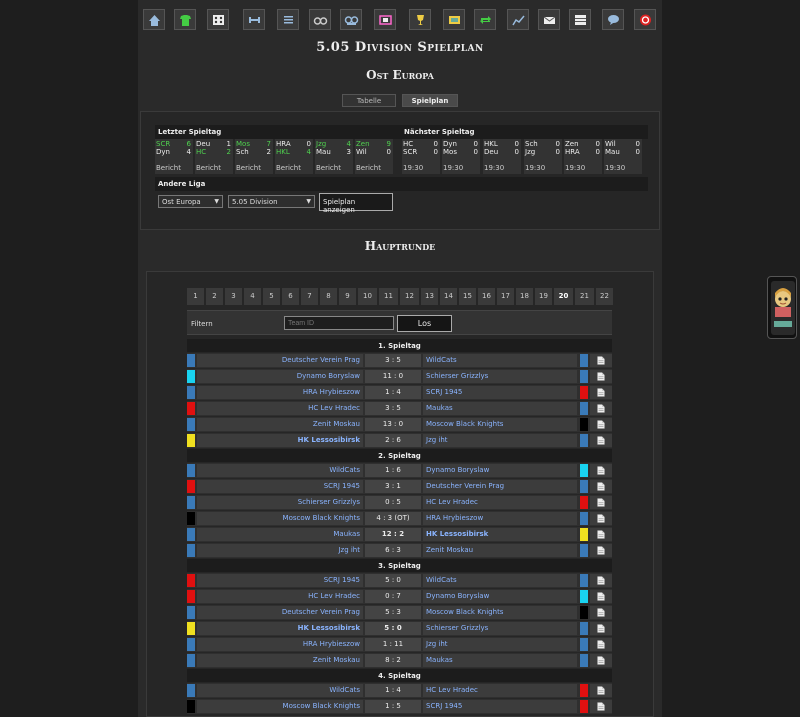 Image resolution: width=800 pixels, height=717 pixels. What do you see at coordinates (393, 440) in the screenshot?
I see `match-score: 2 : 6` at bounding box center [393, 440].